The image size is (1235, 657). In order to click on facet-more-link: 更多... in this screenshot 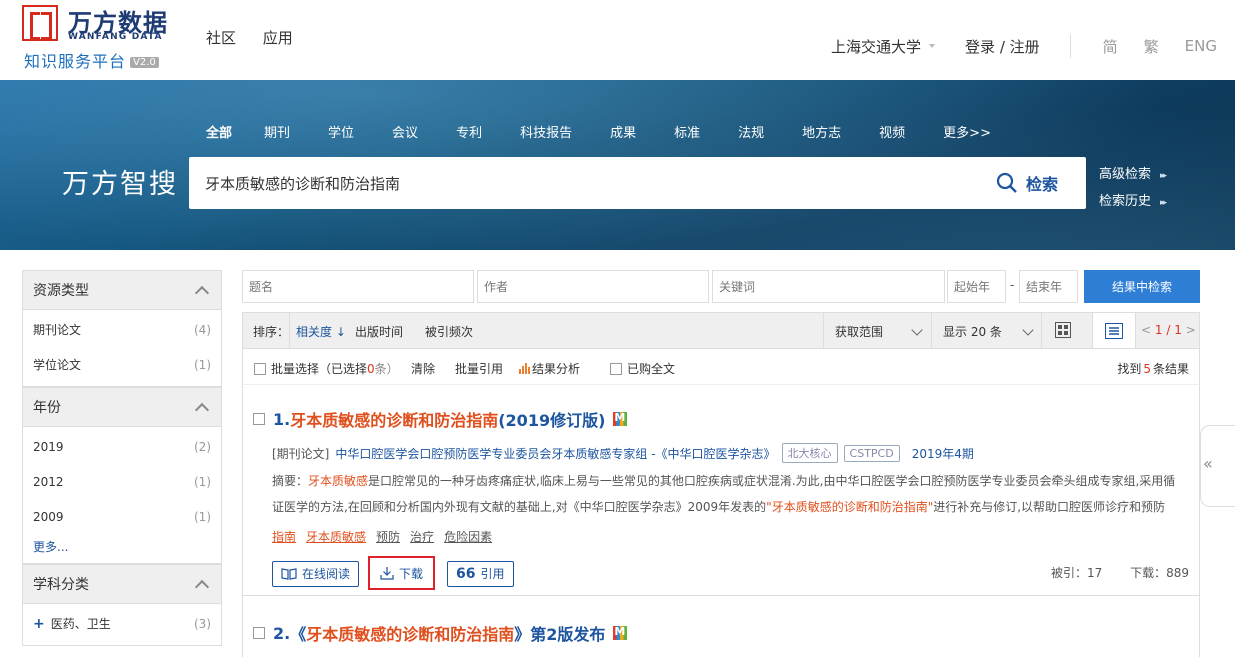, I will do `click(122, 546)`.